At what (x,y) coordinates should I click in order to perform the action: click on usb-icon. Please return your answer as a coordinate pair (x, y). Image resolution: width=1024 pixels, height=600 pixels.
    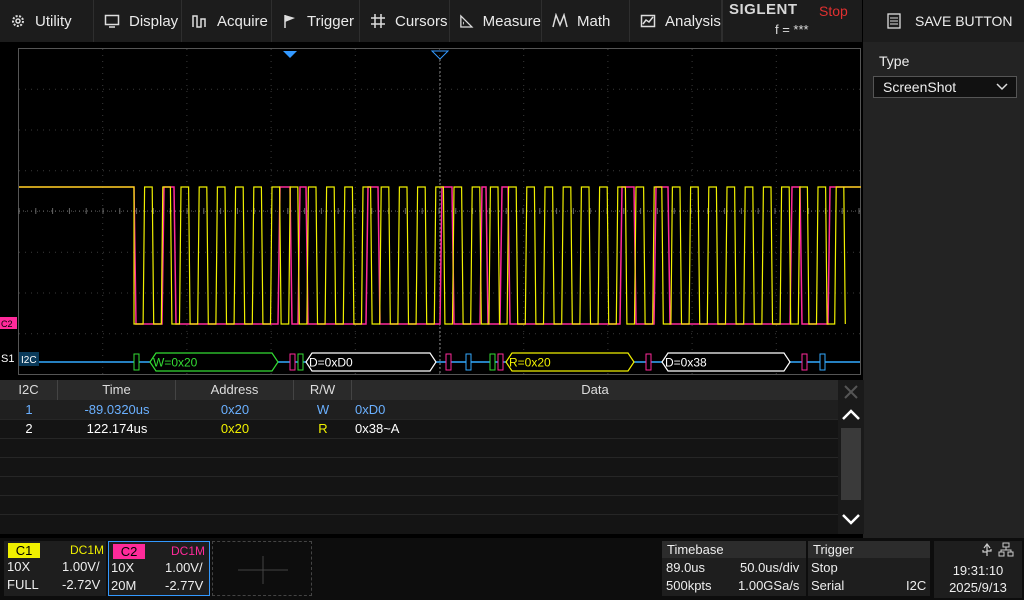
    Looking at the image, I should click on (987, 549).